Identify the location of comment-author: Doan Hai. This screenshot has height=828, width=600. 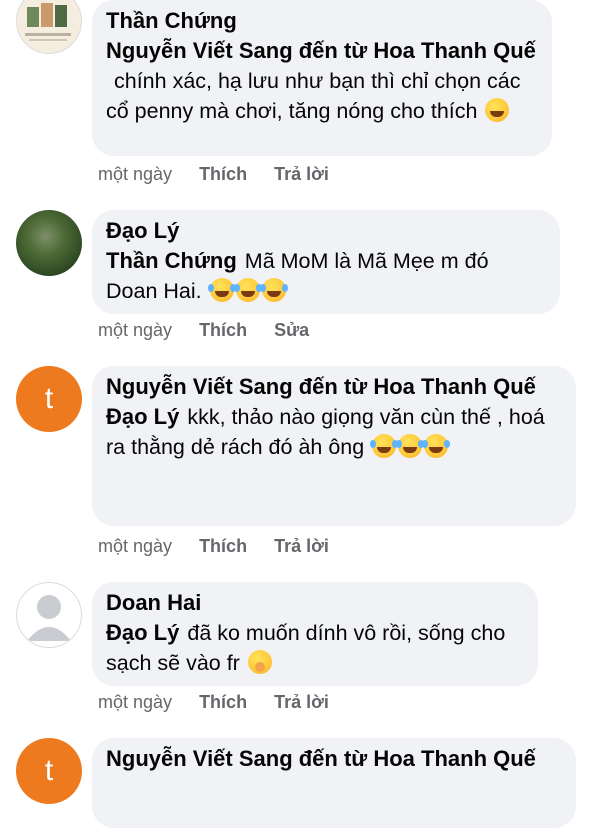
(314, 603).